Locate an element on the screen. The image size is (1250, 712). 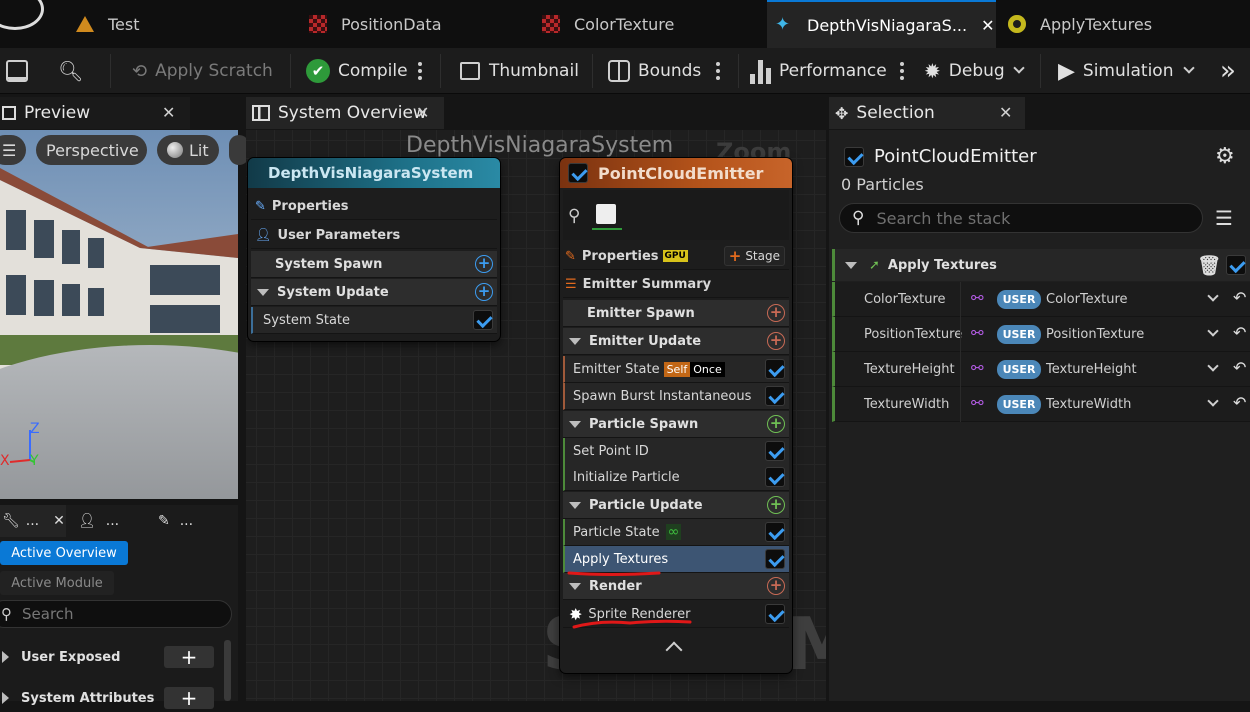
emitter-properties-row: ✎ Properties GPU + Stage is located at coordinates (676, 256).